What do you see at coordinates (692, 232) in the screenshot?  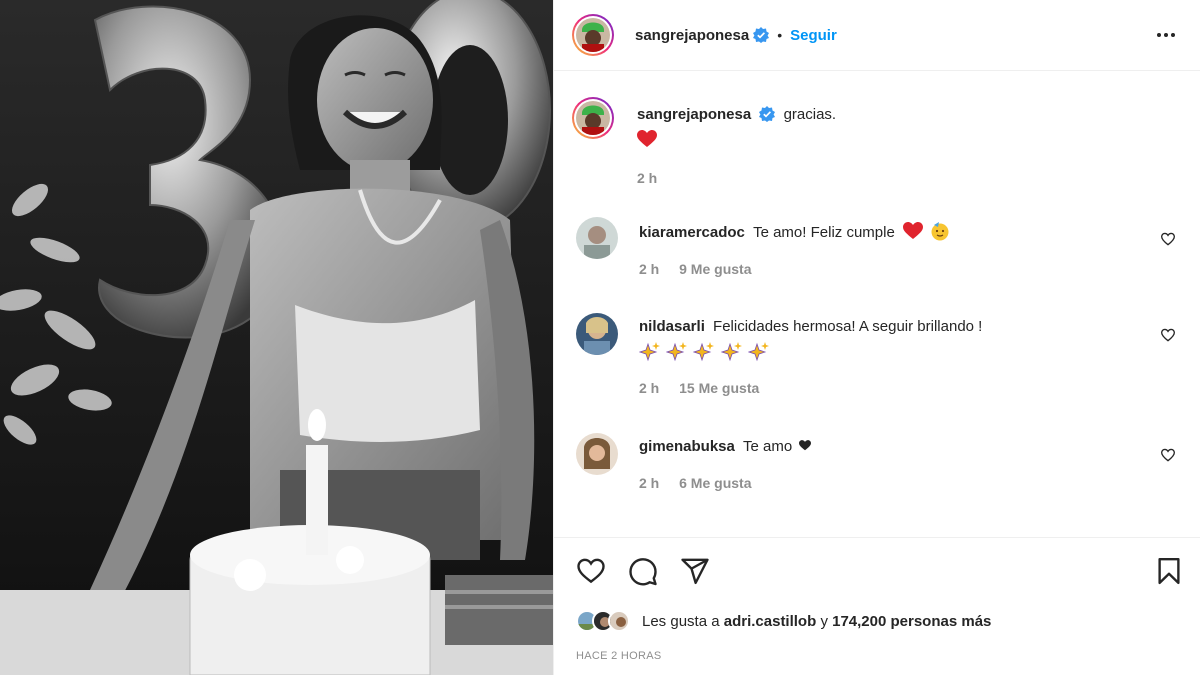 I see `comment-username: kiaramercadoc` at bounding box center [692, 232].